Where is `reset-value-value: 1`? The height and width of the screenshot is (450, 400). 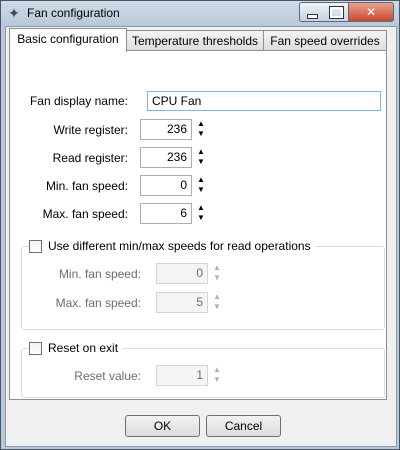
reset-value-value: 1 is located at coordinates (182, 375).